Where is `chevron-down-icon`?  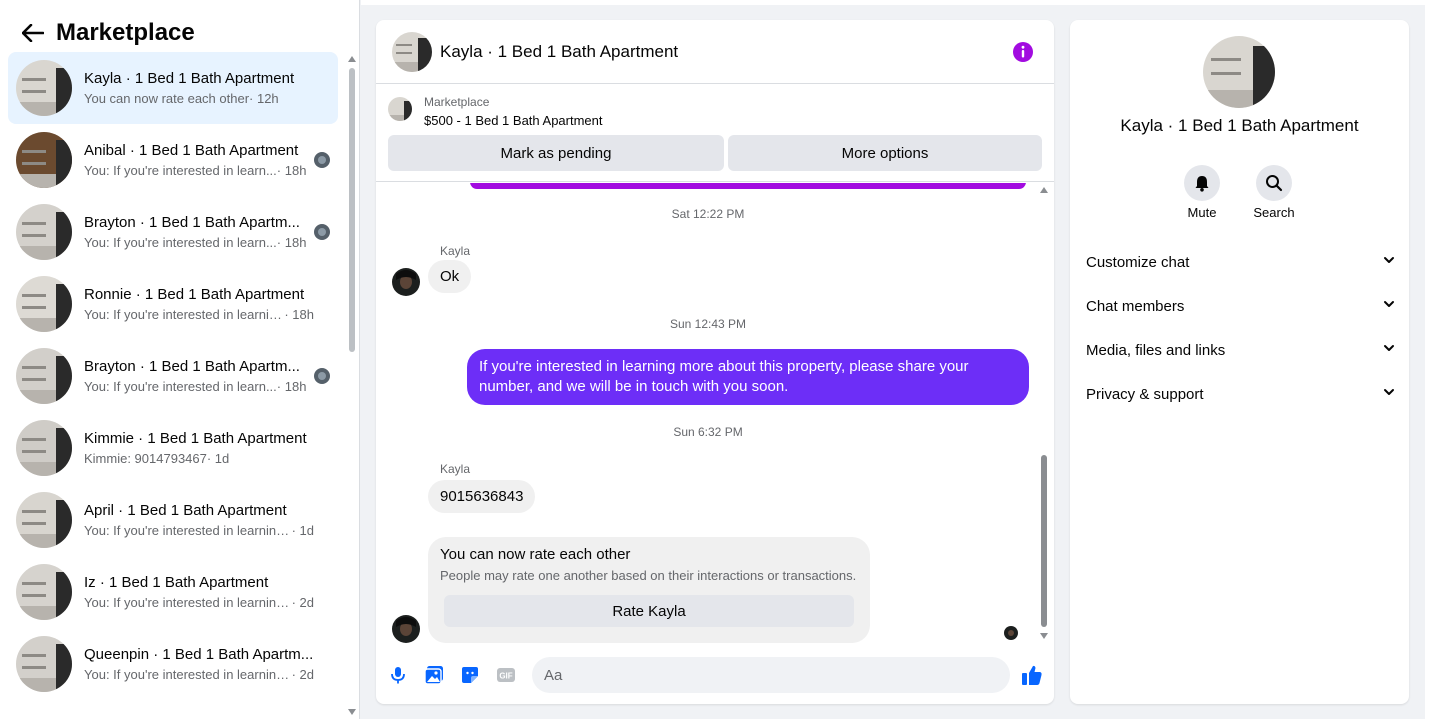
chevron-down-icon is located at coordinates (1389, 350).